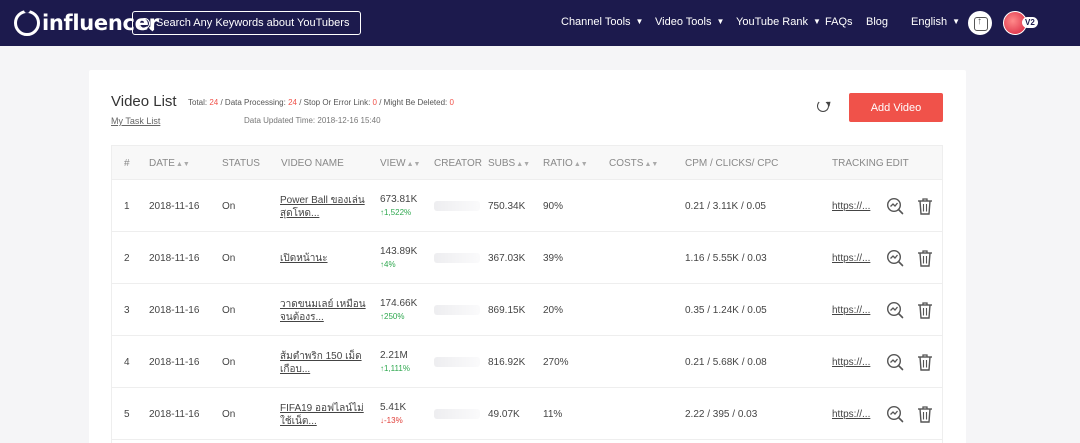 The width and height of the screenshot is (1080, 443). Describe the element at coordinates (553, 258) in the screenshot. I see `row-ratio: 39%` at that location.